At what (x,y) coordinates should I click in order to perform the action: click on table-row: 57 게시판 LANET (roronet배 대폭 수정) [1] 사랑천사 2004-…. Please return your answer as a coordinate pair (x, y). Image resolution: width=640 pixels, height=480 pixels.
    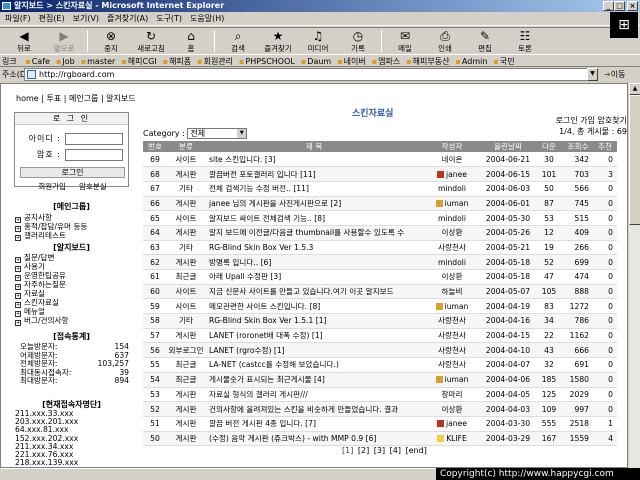
    Looking at the image, I should click on (380, 336).